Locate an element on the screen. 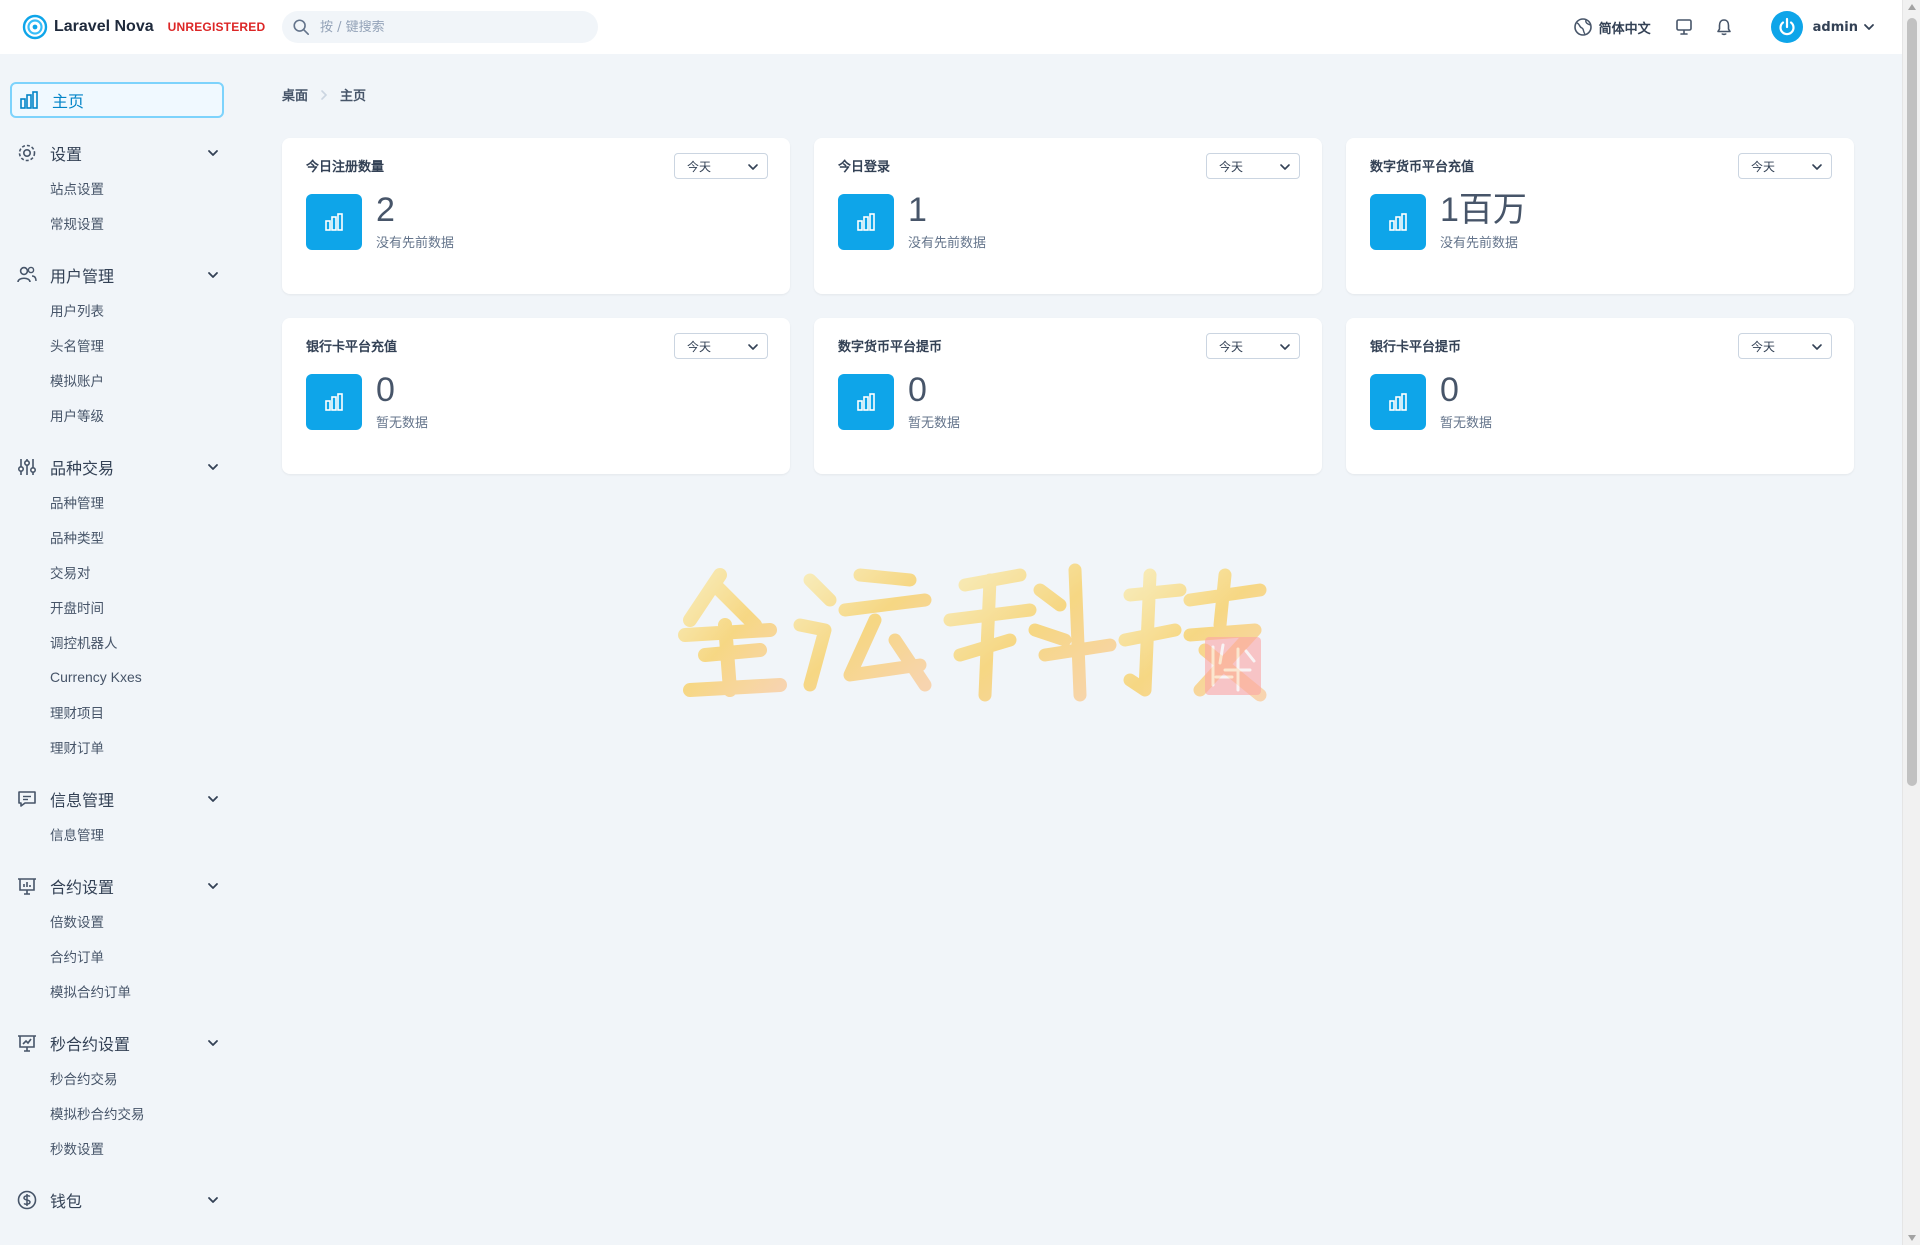 This screenshot has height=1245, width=1920. sidebar-subitem: 站点设置 is located at coordinates (120, 187).